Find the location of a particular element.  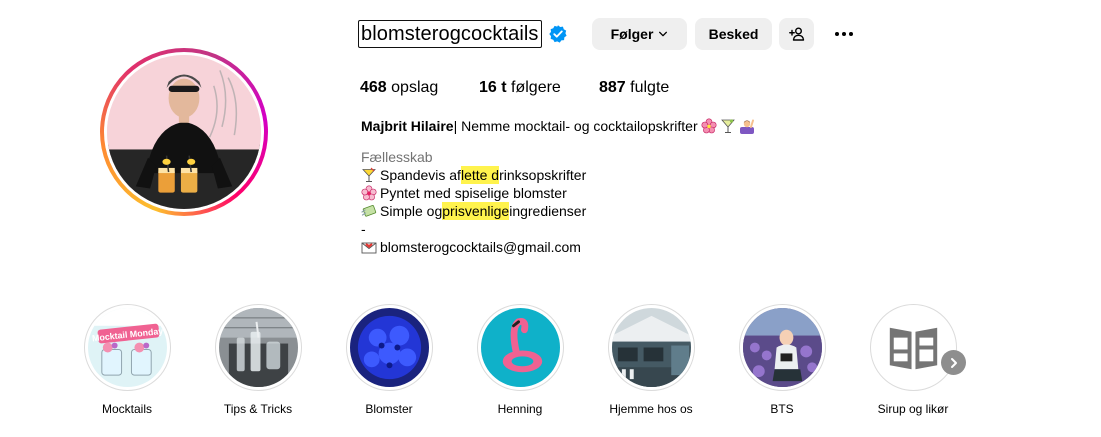

highlight-label: Henning is located at coordinates (520, 409).